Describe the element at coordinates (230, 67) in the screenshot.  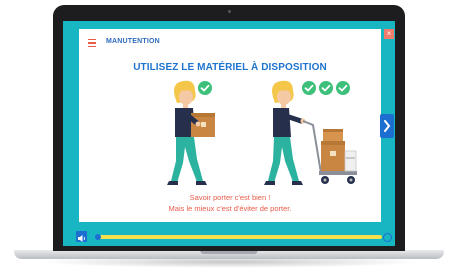
I see `slide-heading: UTILISEZ LE MATÉRIEL À DISPOSITION` at that location.